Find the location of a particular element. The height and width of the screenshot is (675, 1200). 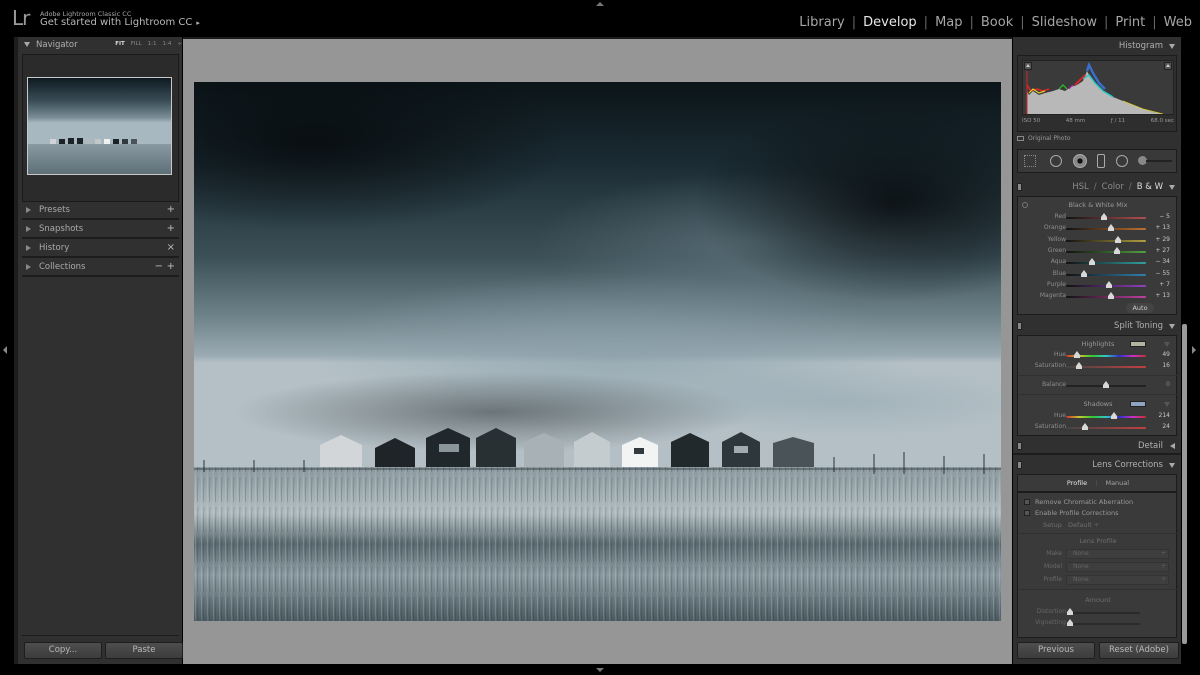

red-eye-icon is located at coordinates (1080, 161).